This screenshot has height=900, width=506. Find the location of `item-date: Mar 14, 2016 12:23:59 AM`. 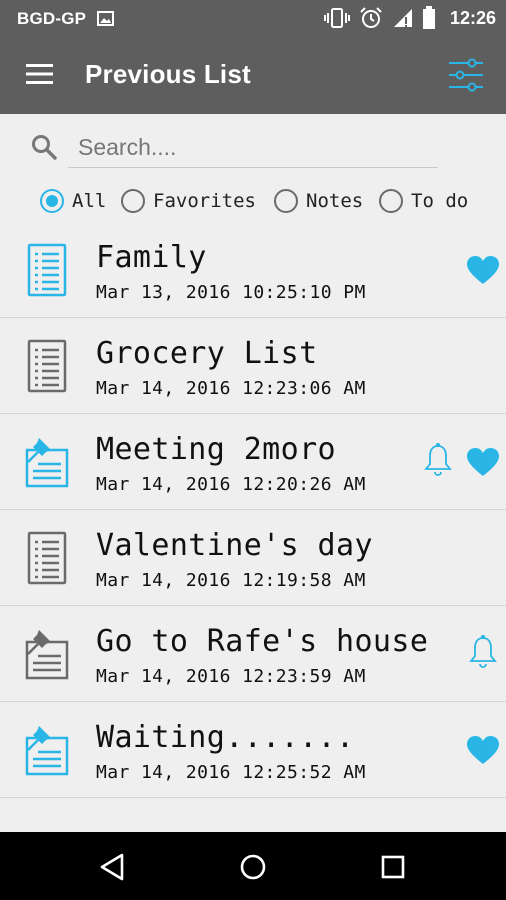

item-date: Mar 14, 2016 12:23:59 AM is located at coordinates (231, 676).